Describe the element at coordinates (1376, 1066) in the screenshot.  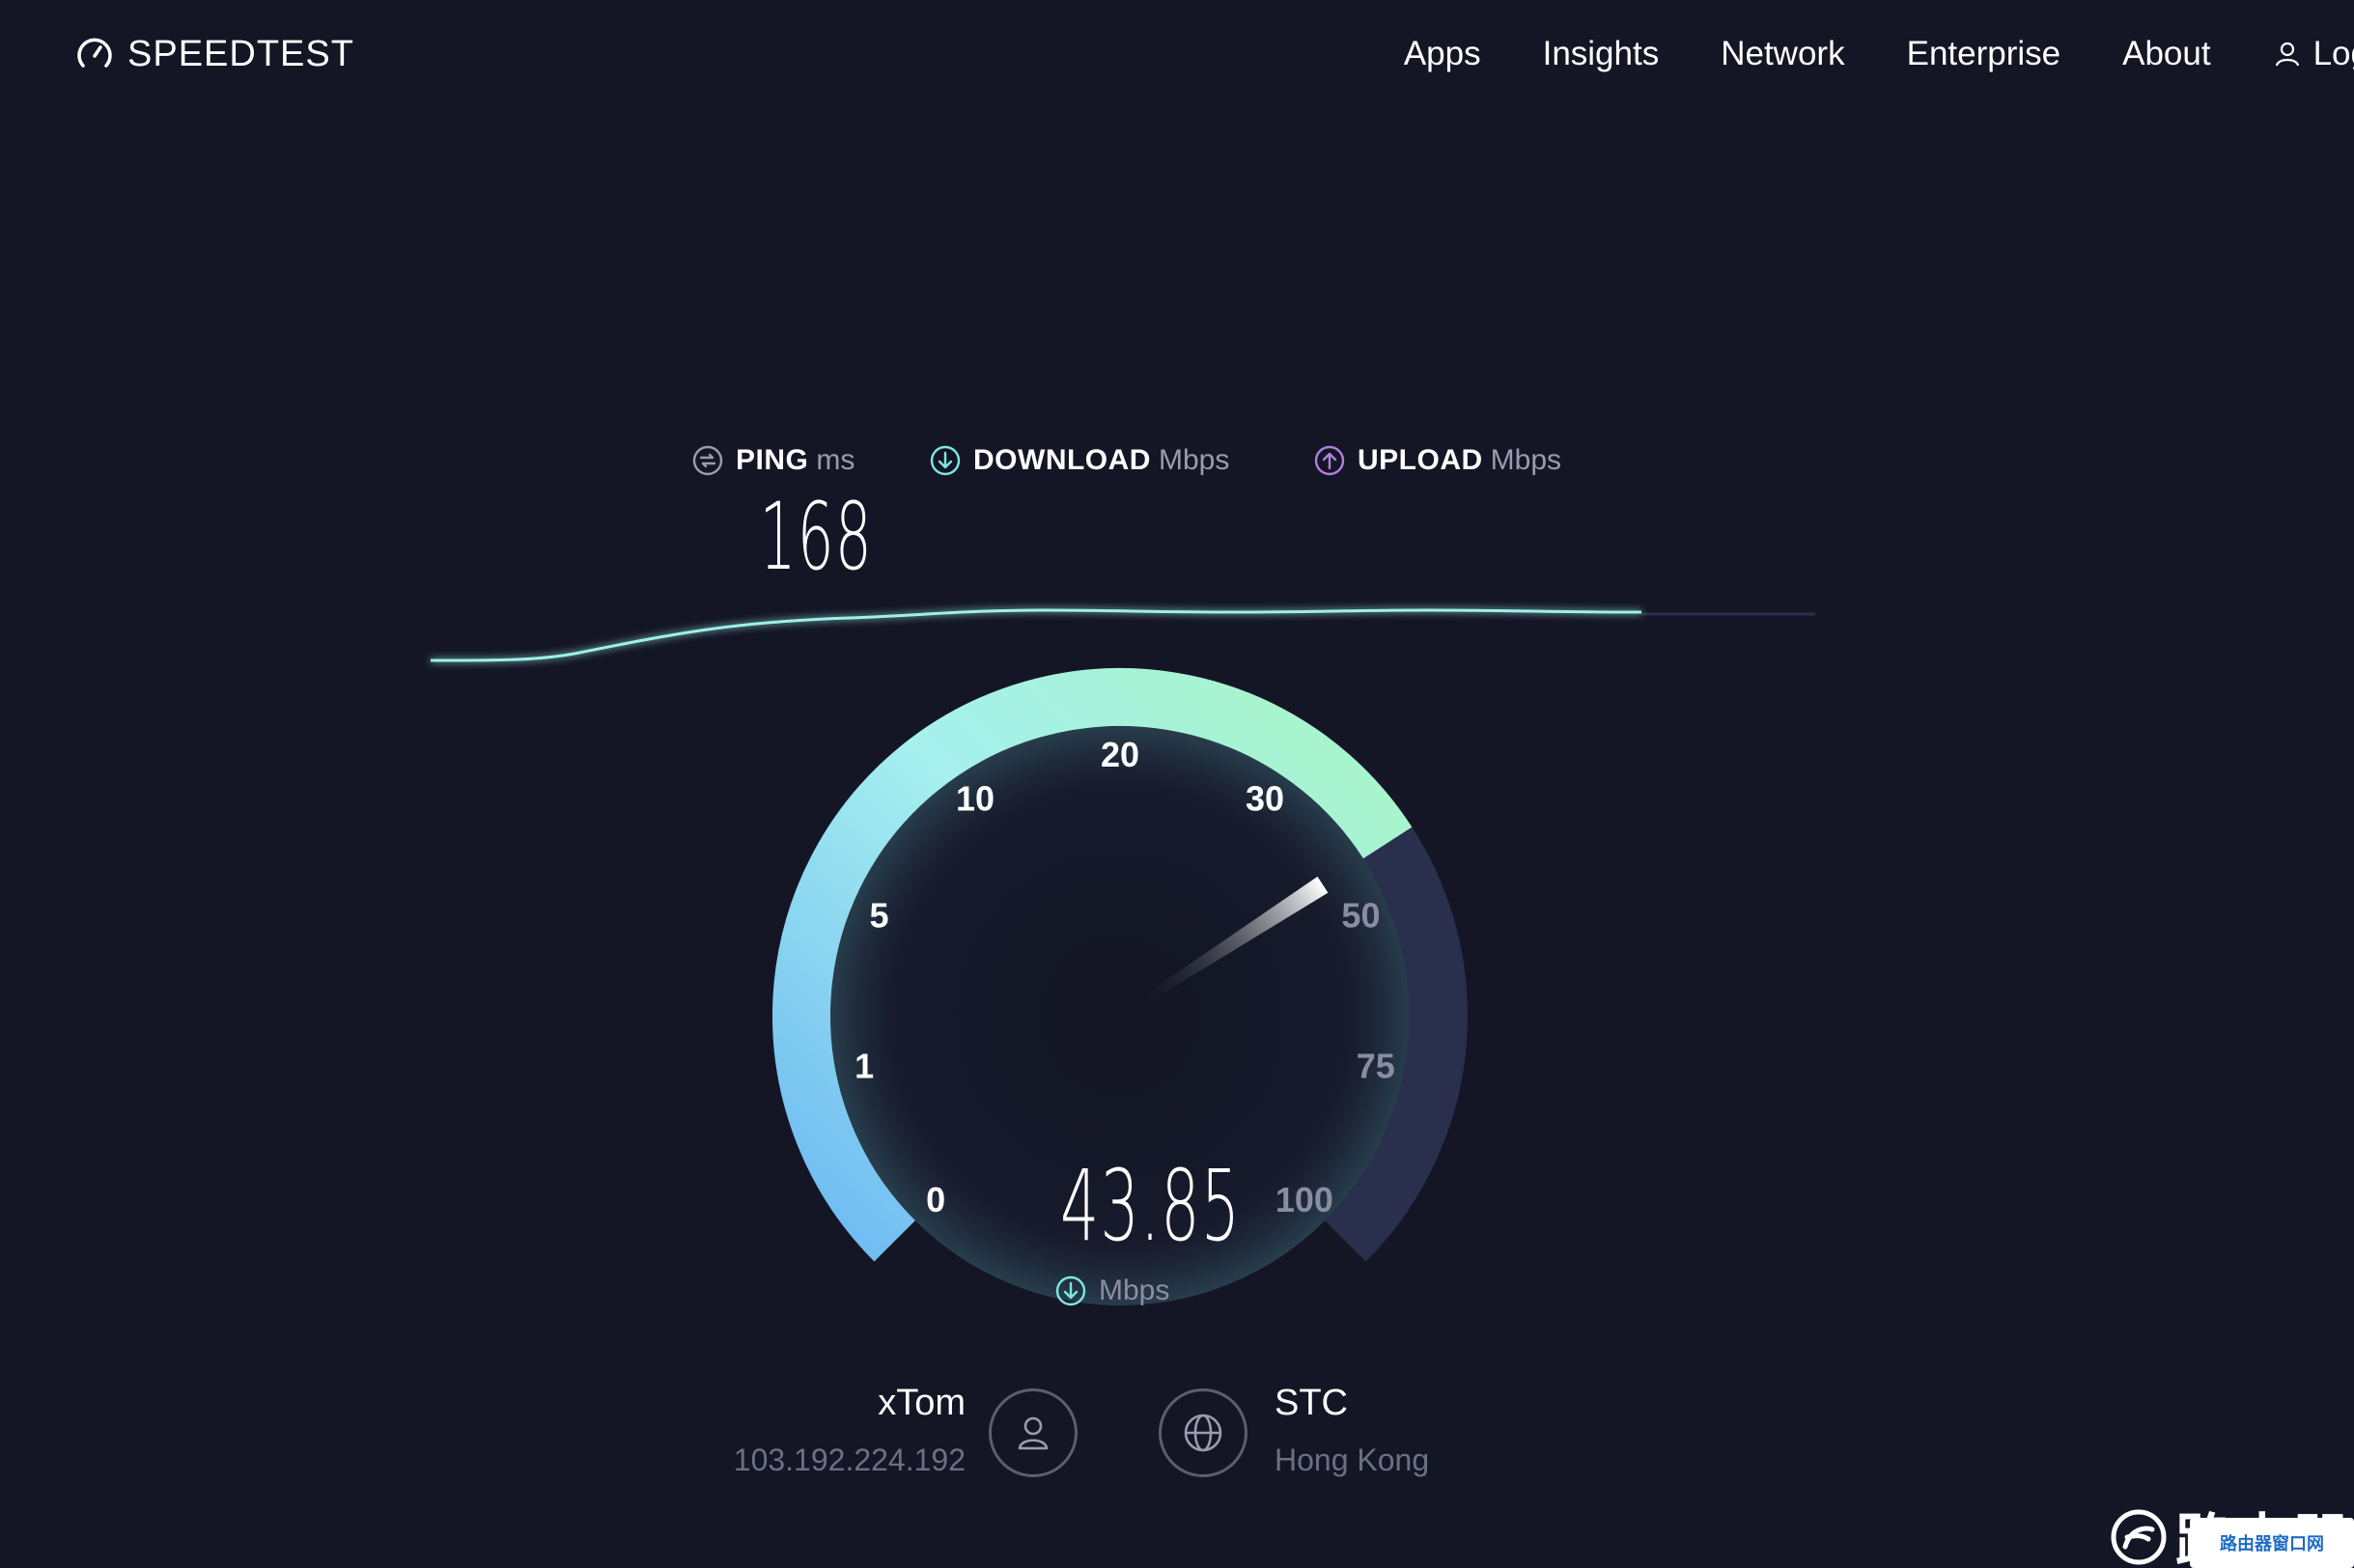
I see `gauge-tick-label: 75` at that location.